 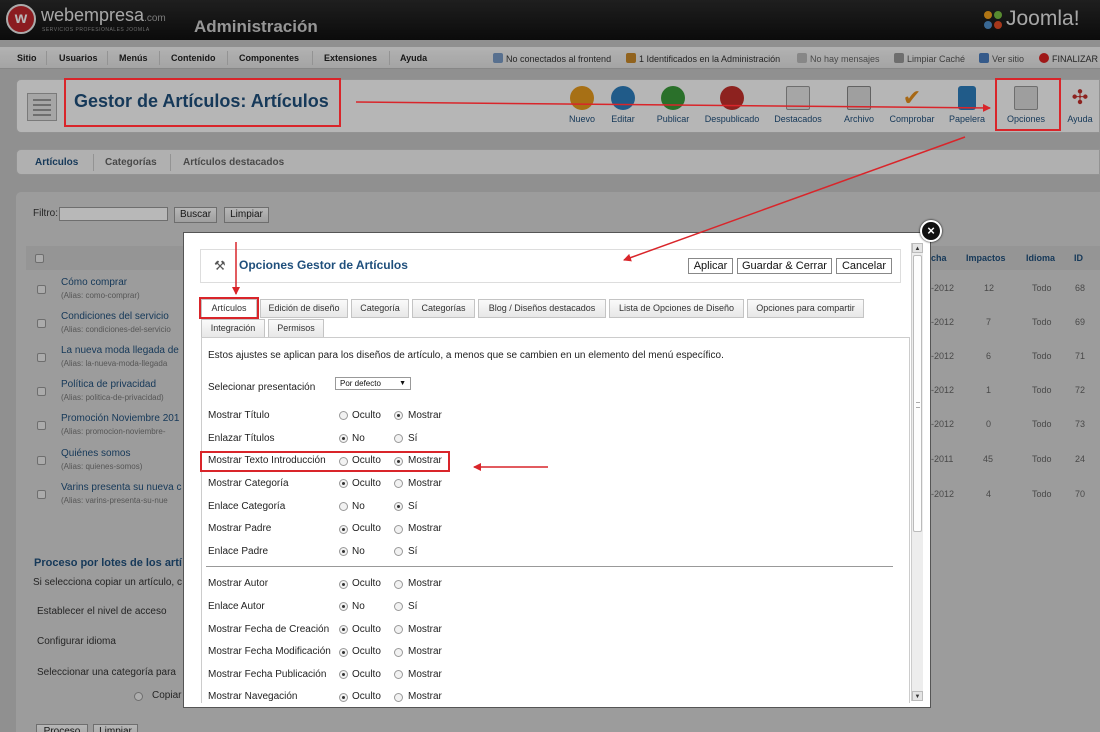 What do you see at coordinates (864, 266) in the screenshot?
I see `cancel-button: Cancelar` at bounding box center [864, 266].